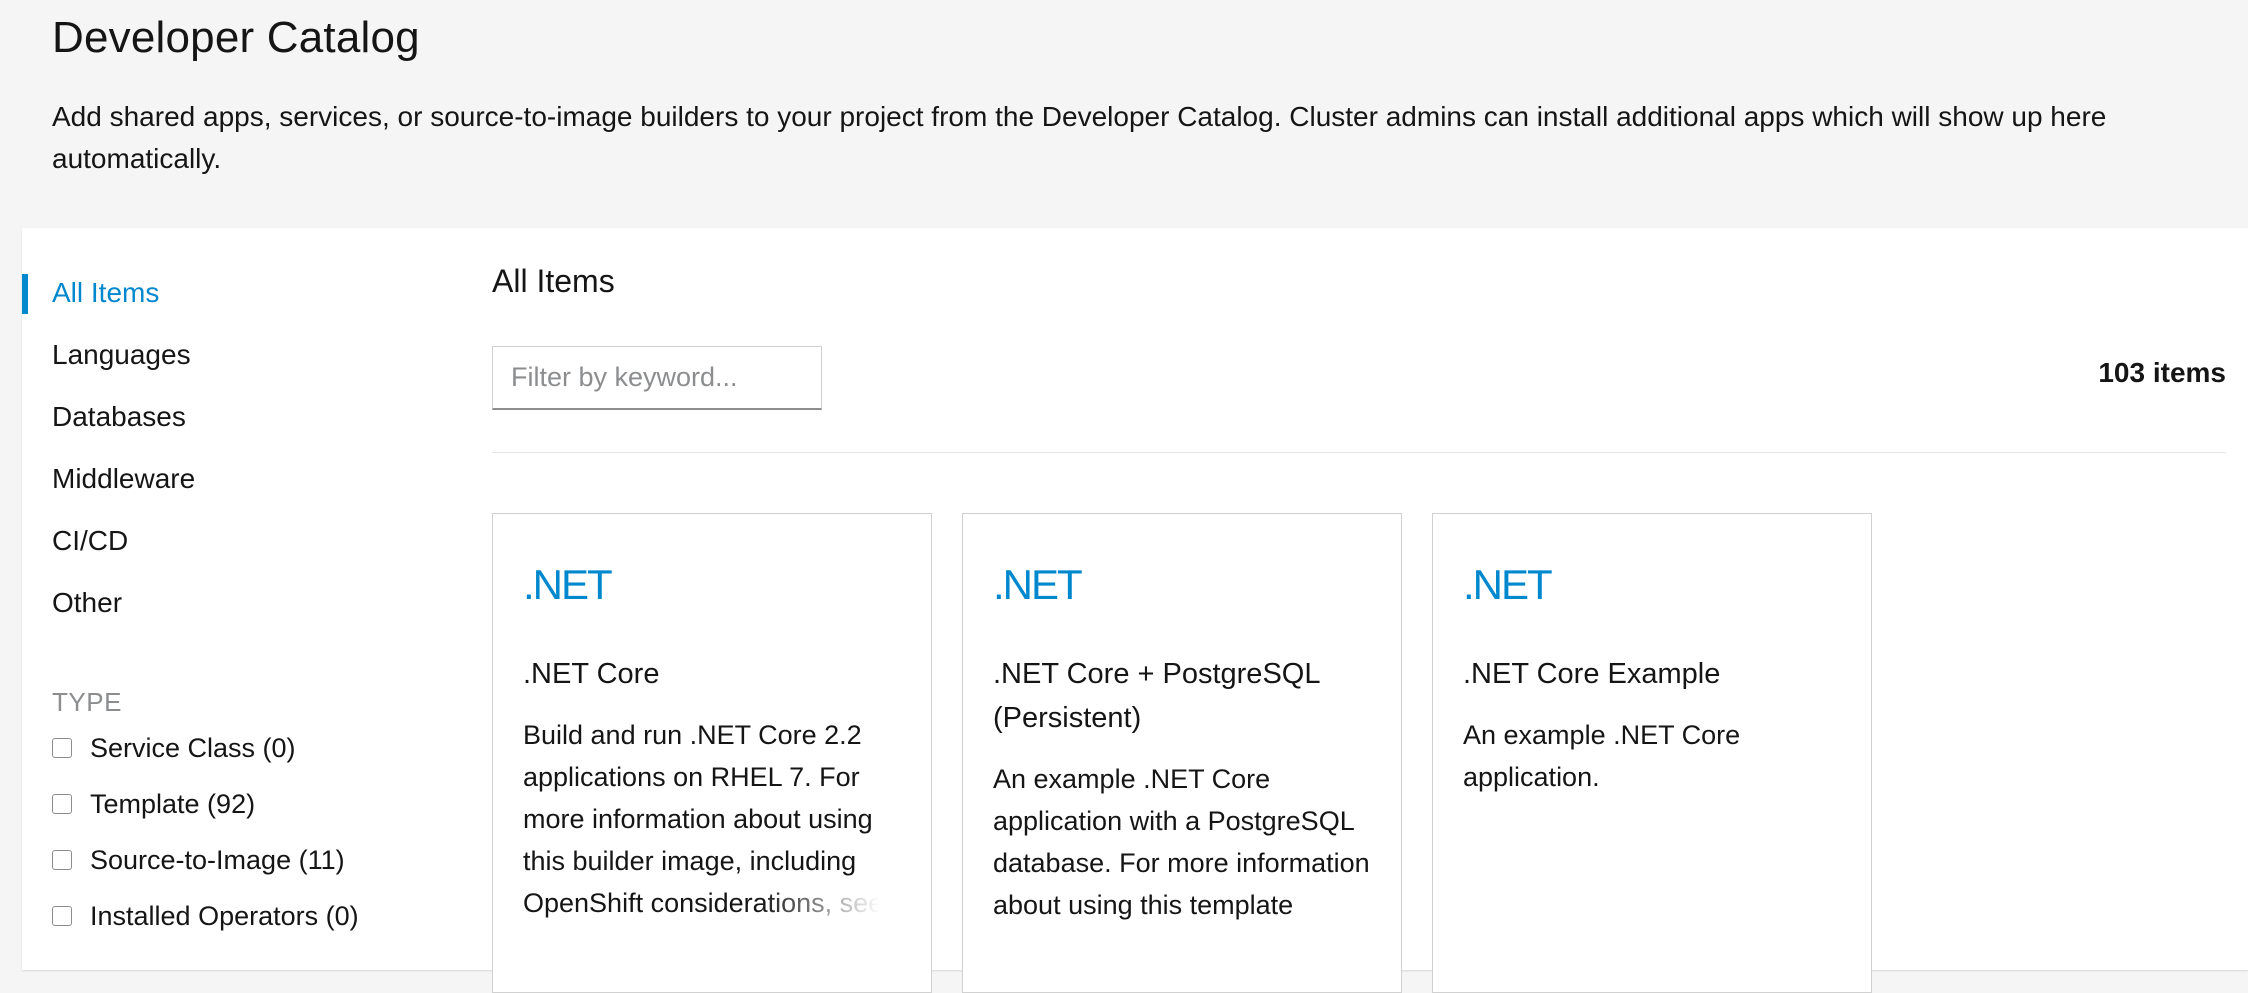 The image size is (2248, 993). I want to click on category-languages: Languages, so click(232, 355).